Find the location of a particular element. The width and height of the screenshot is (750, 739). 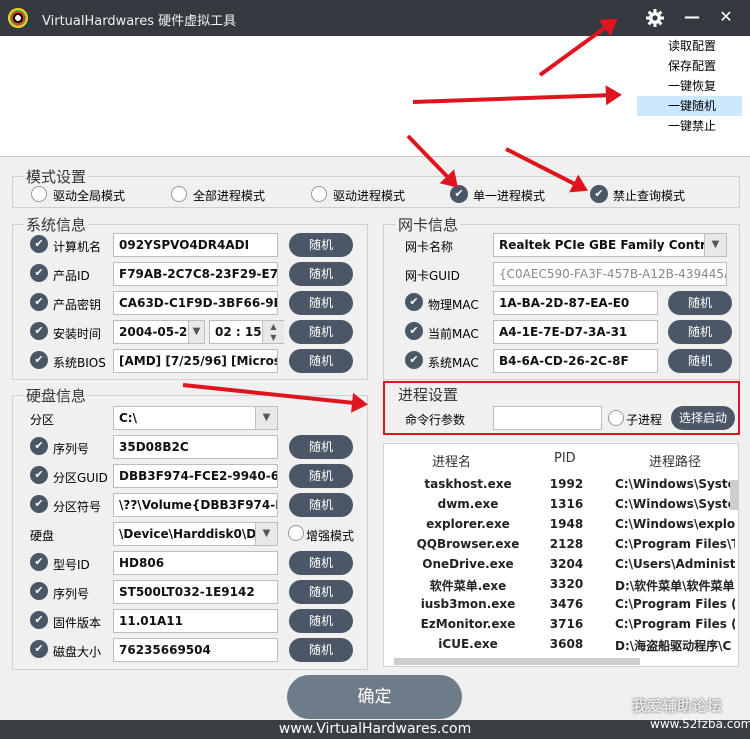

random-install-time-button: 随机 is located at coordinates (321, 332).